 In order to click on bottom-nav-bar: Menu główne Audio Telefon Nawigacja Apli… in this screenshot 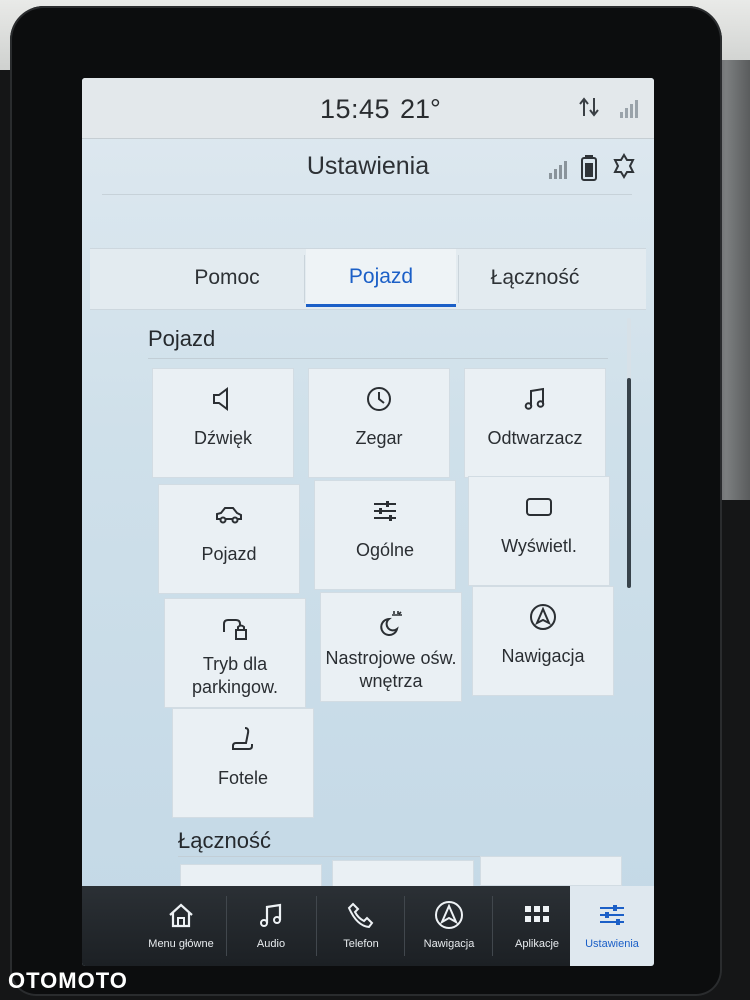, I will do `click(368, 926)`.